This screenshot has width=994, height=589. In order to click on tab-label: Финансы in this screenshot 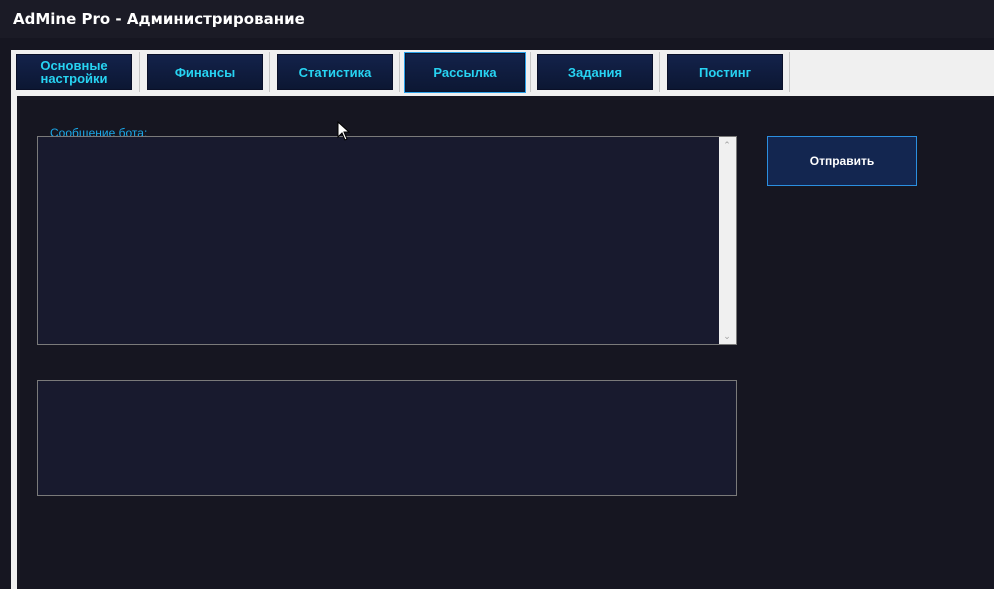, I will do `click(205, 72)`.